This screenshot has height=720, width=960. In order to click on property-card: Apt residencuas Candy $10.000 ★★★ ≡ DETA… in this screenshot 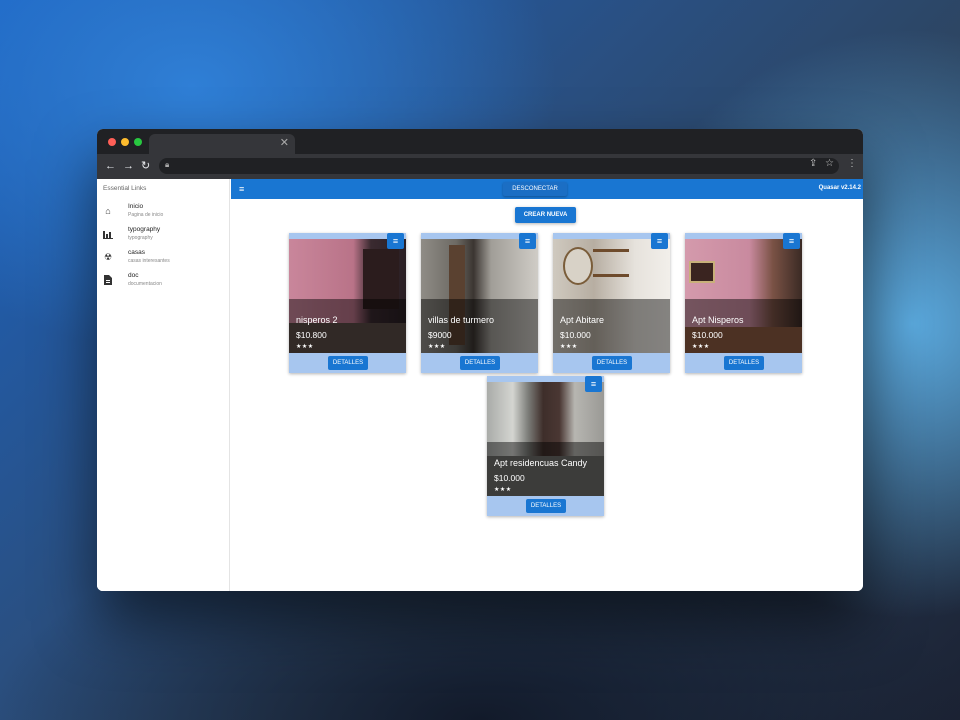, I will do `click(545, 446)`.